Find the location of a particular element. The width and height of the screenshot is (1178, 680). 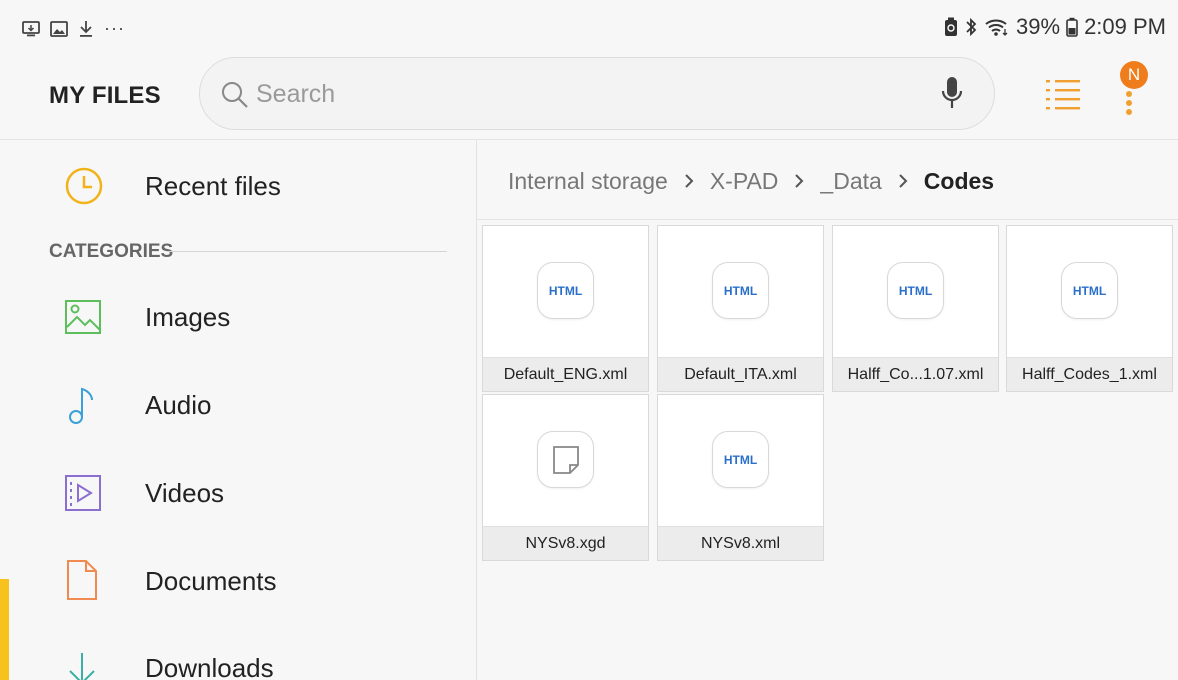

file-name: Default_ITA.xml is located at coordinates (740, 374).